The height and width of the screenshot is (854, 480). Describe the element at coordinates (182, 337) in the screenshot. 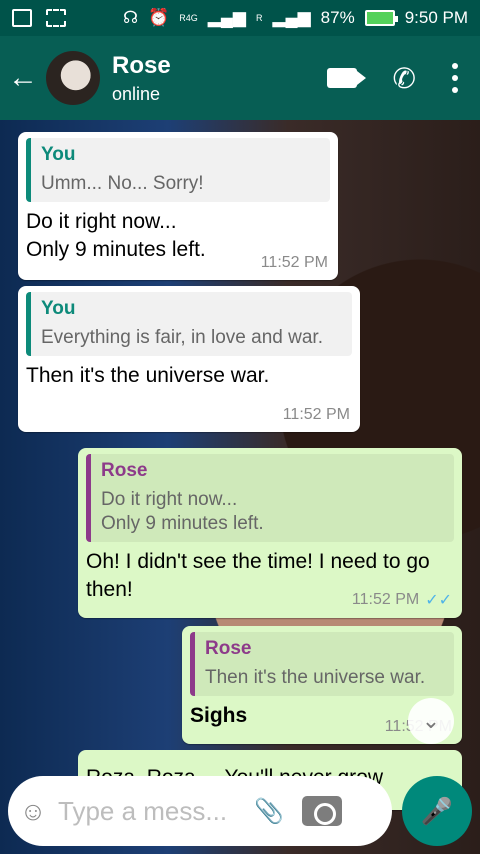

I see `quote-text: Everything is fair, in love and war.` at that location.